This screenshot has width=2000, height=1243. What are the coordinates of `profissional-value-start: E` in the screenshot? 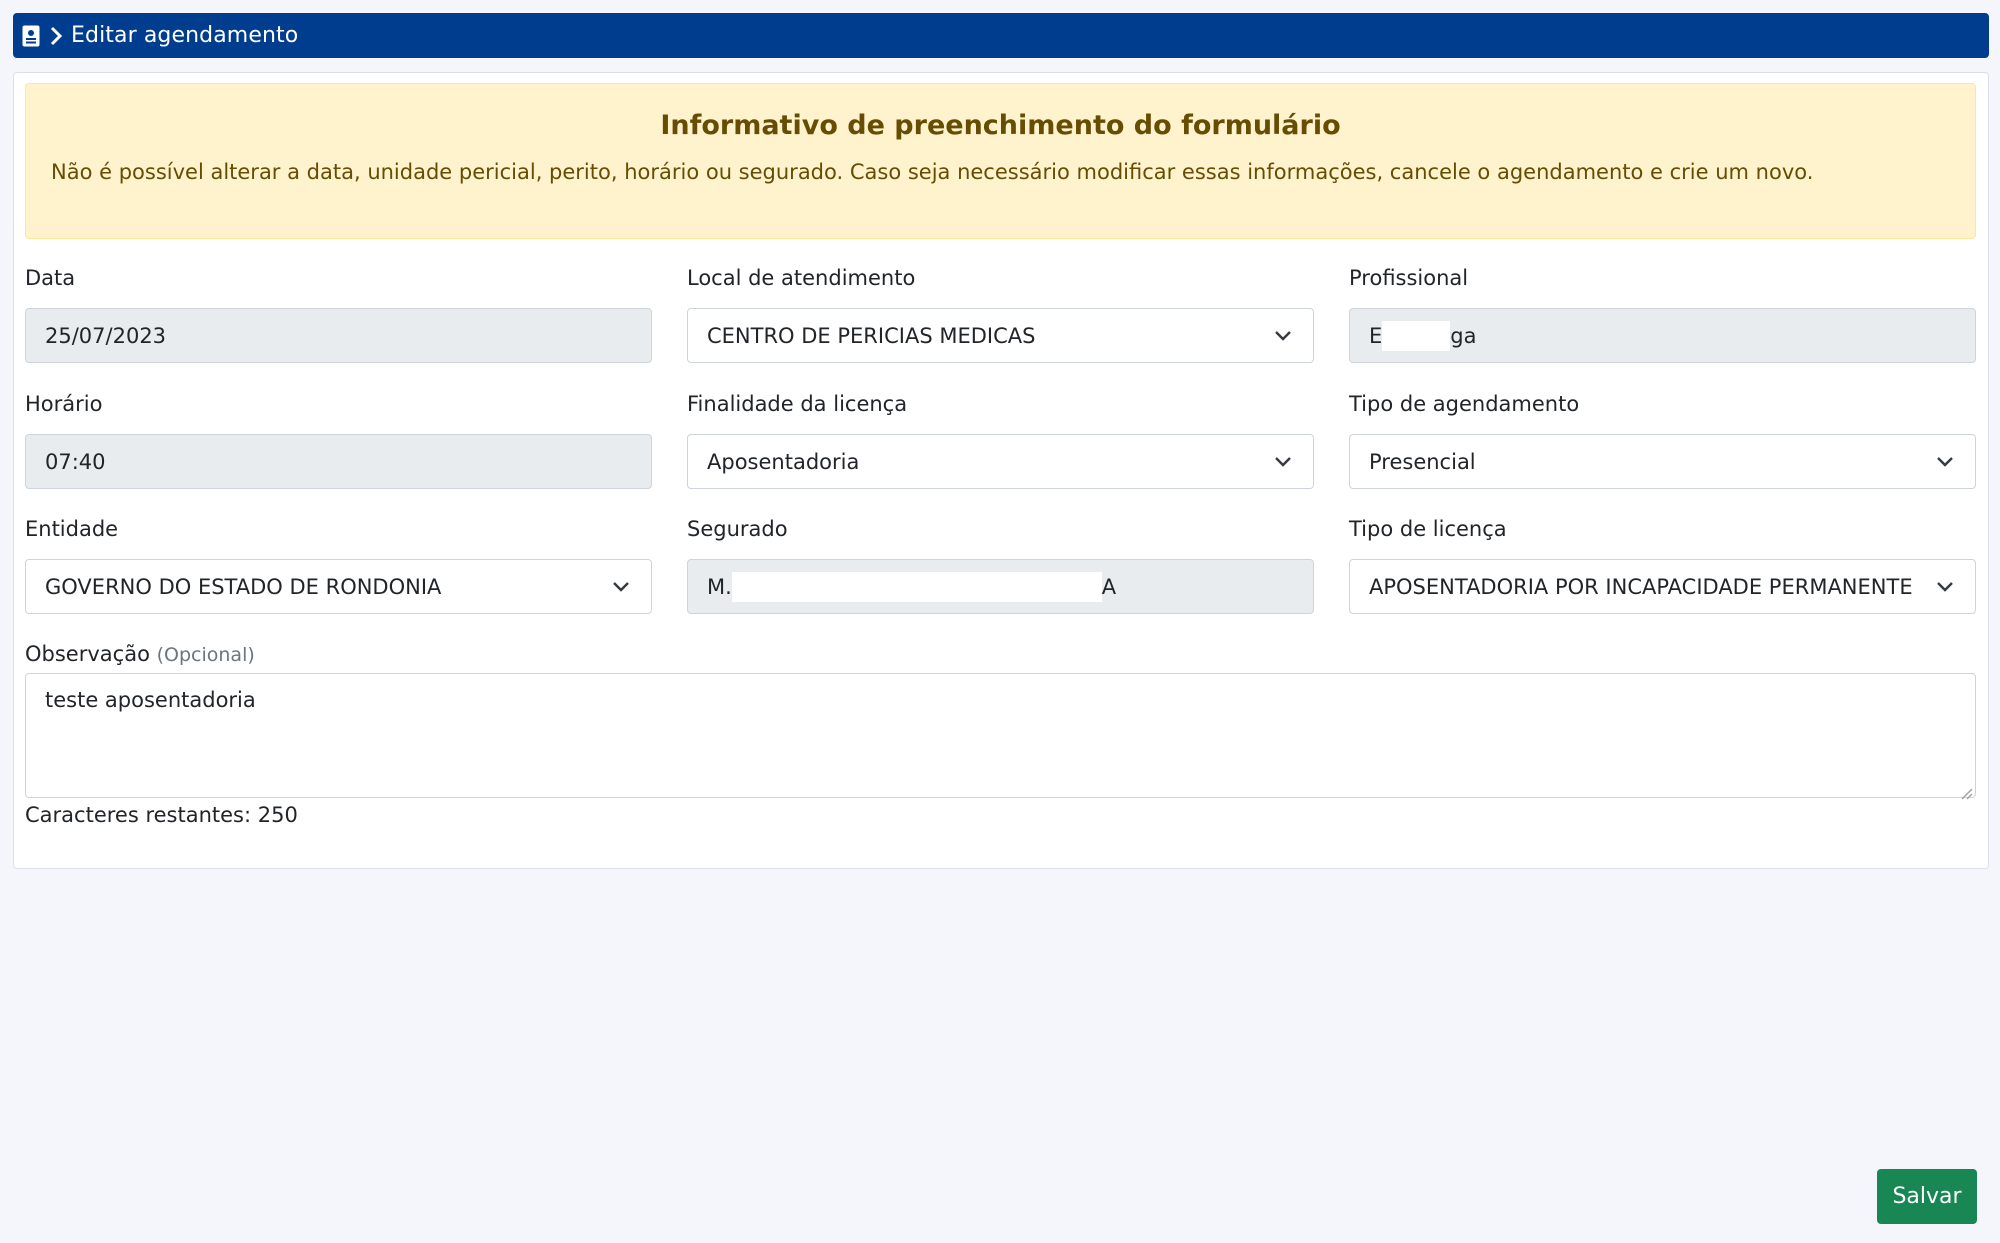 It's located at (1376, 335).